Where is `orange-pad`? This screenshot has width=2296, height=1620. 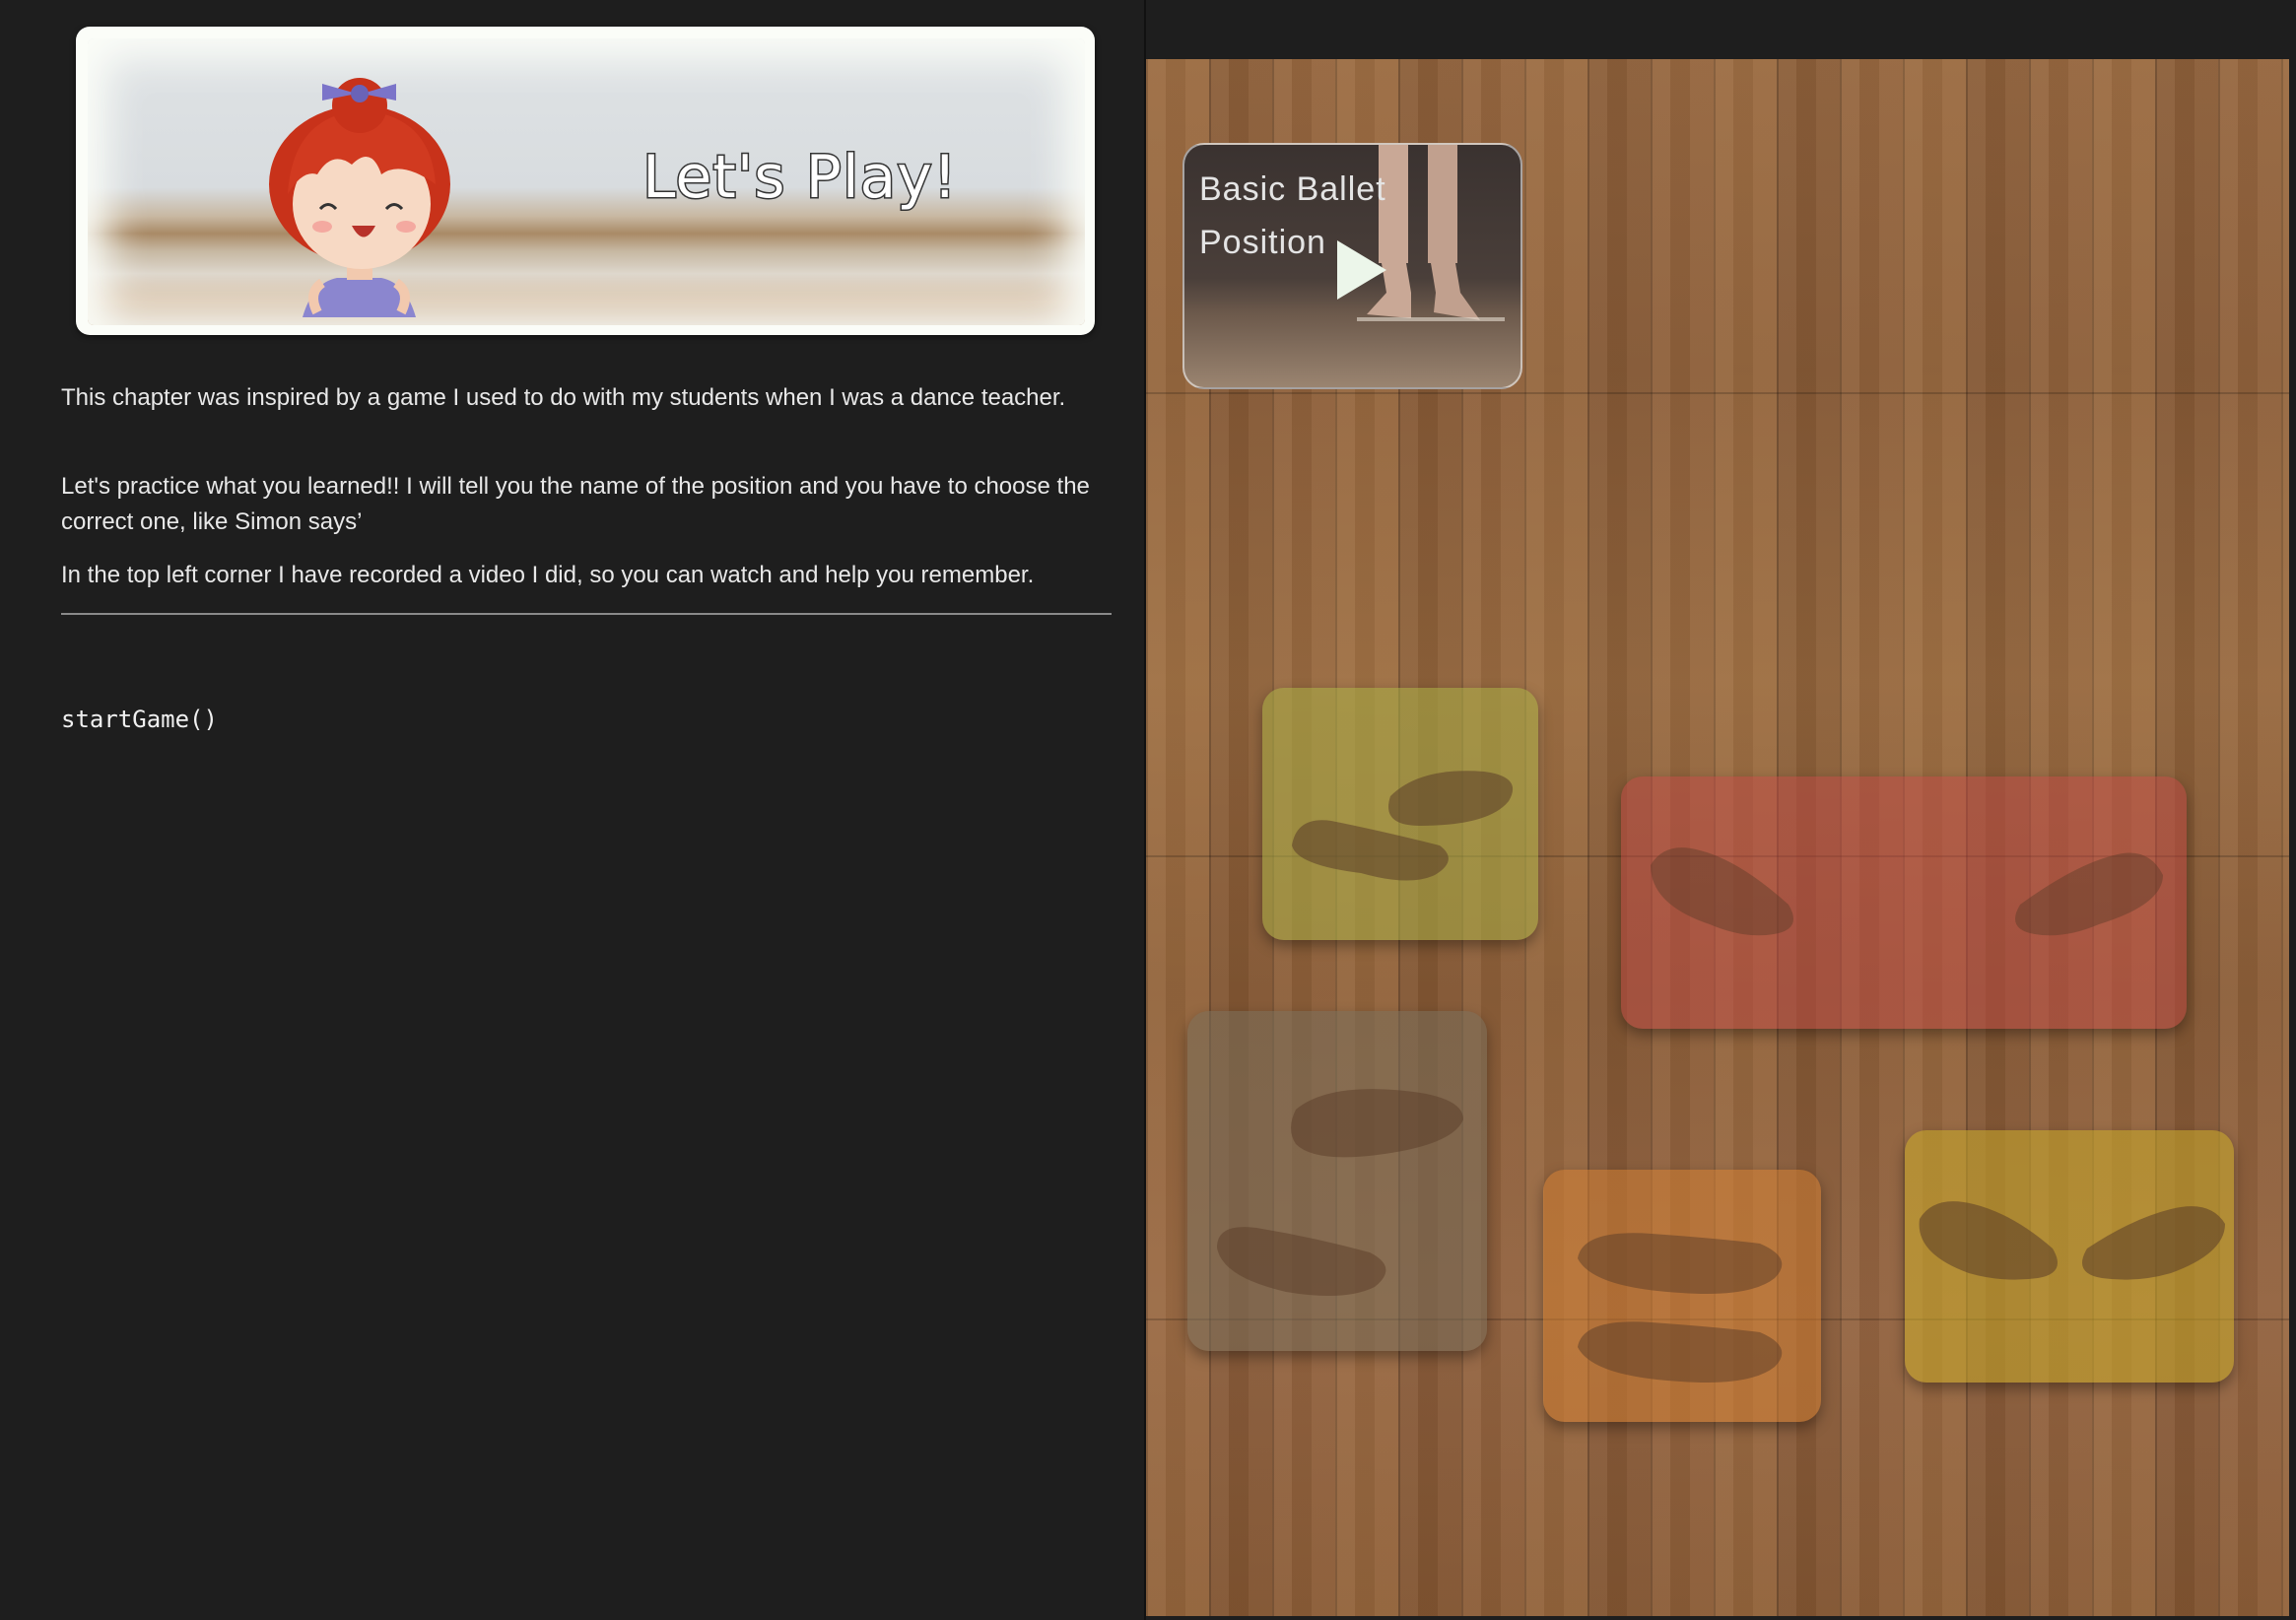
orange-pad is located at coordinates (1682, 1296).